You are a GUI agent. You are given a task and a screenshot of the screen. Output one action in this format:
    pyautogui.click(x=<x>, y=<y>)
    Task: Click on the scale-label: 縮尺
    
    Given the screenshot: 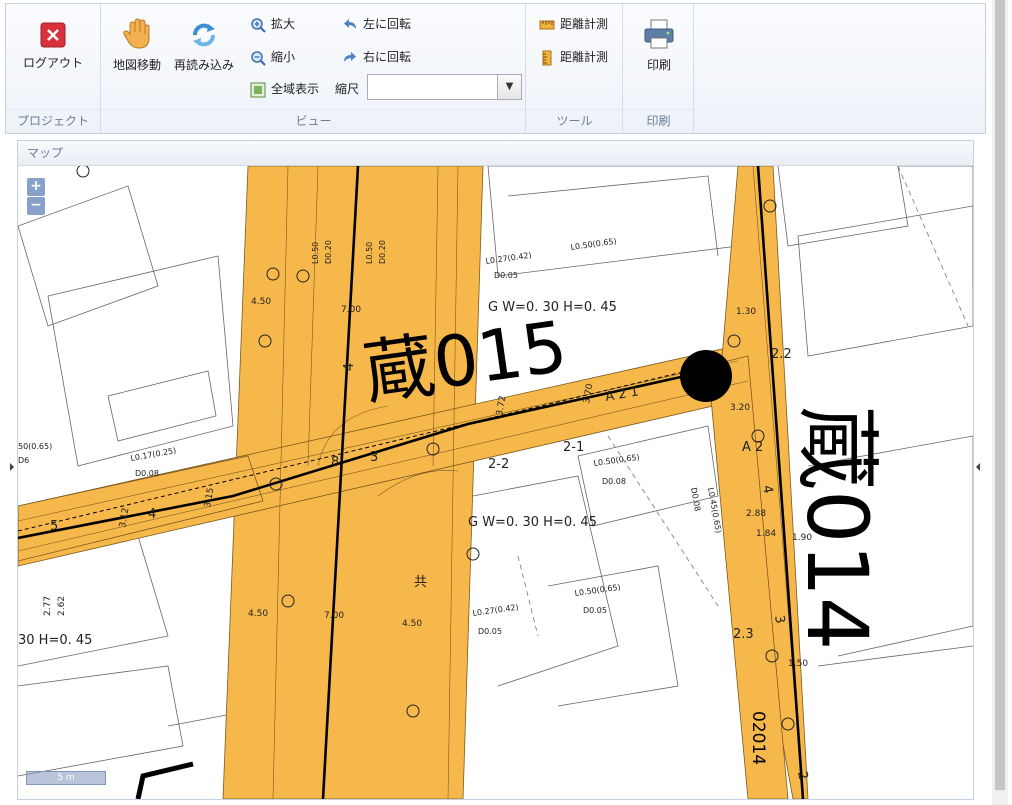 What is the action you would take?
    pyautogui.click(x=347, y=89)
    